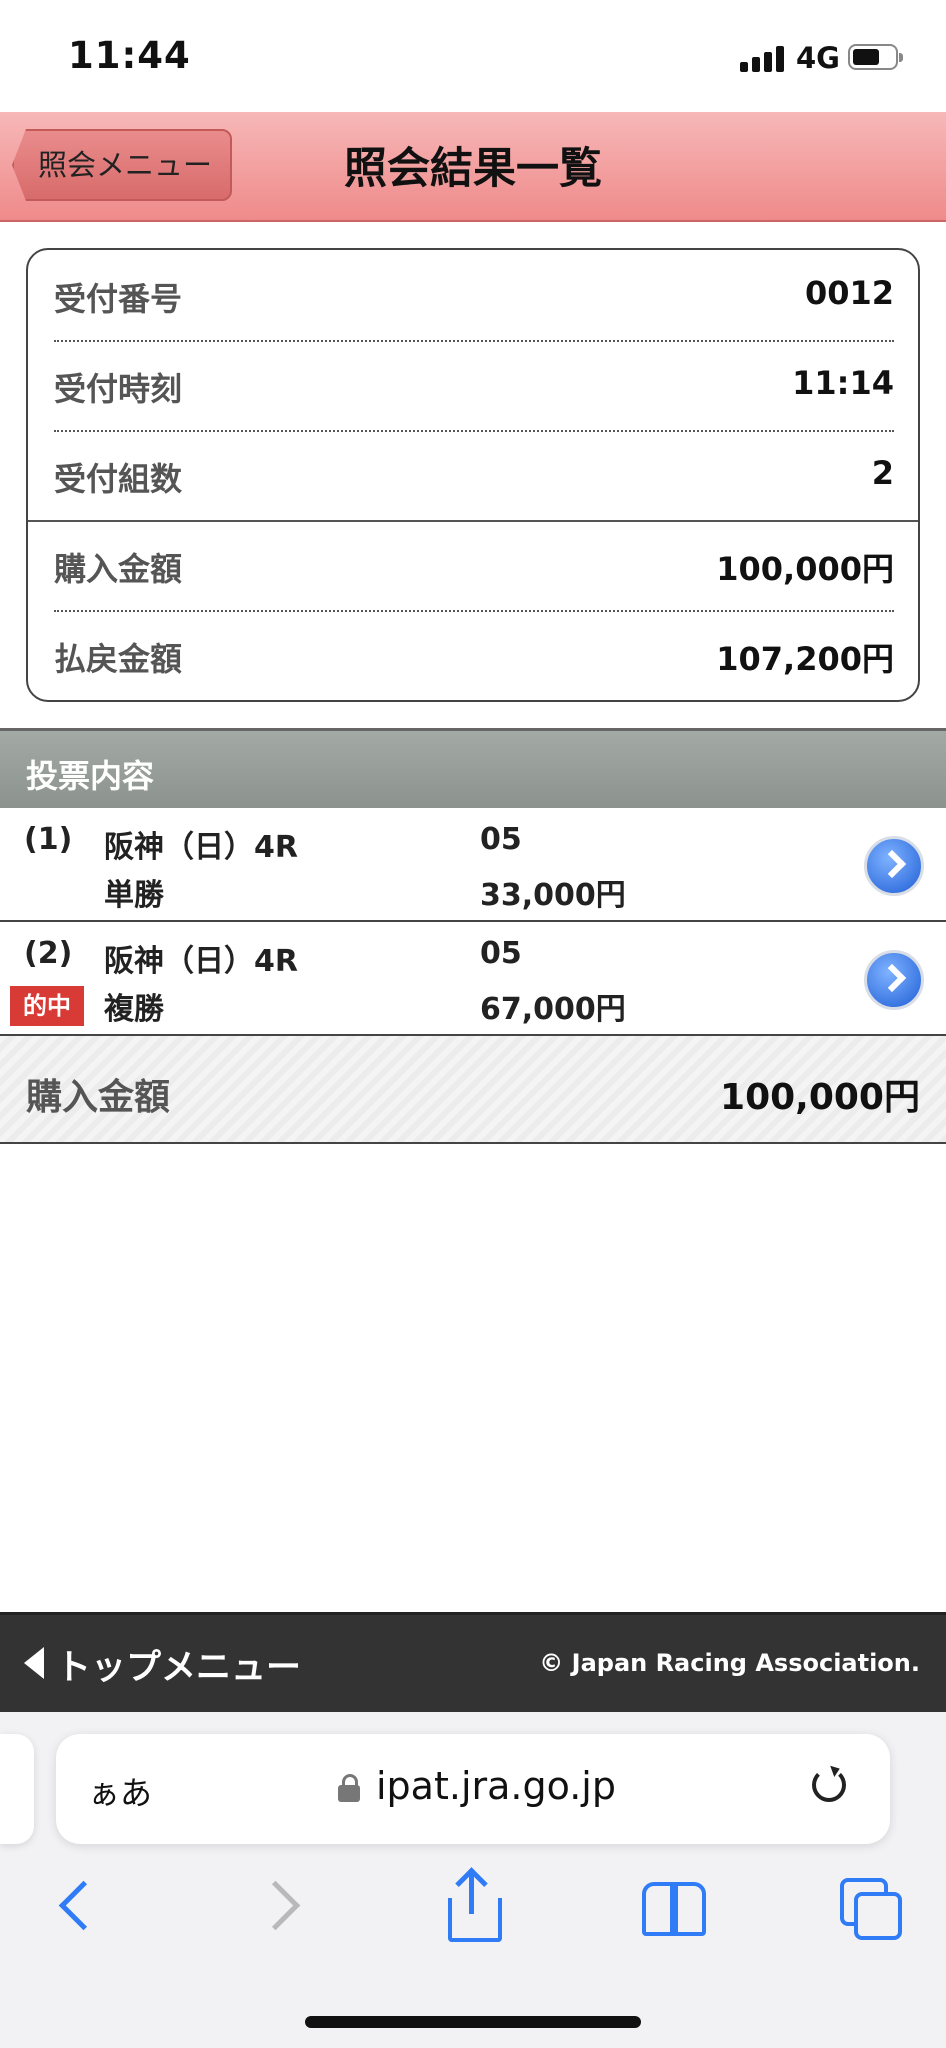 The image size is (946, 2048). I want to click on previous-tab-edge, so click(17, 1789).